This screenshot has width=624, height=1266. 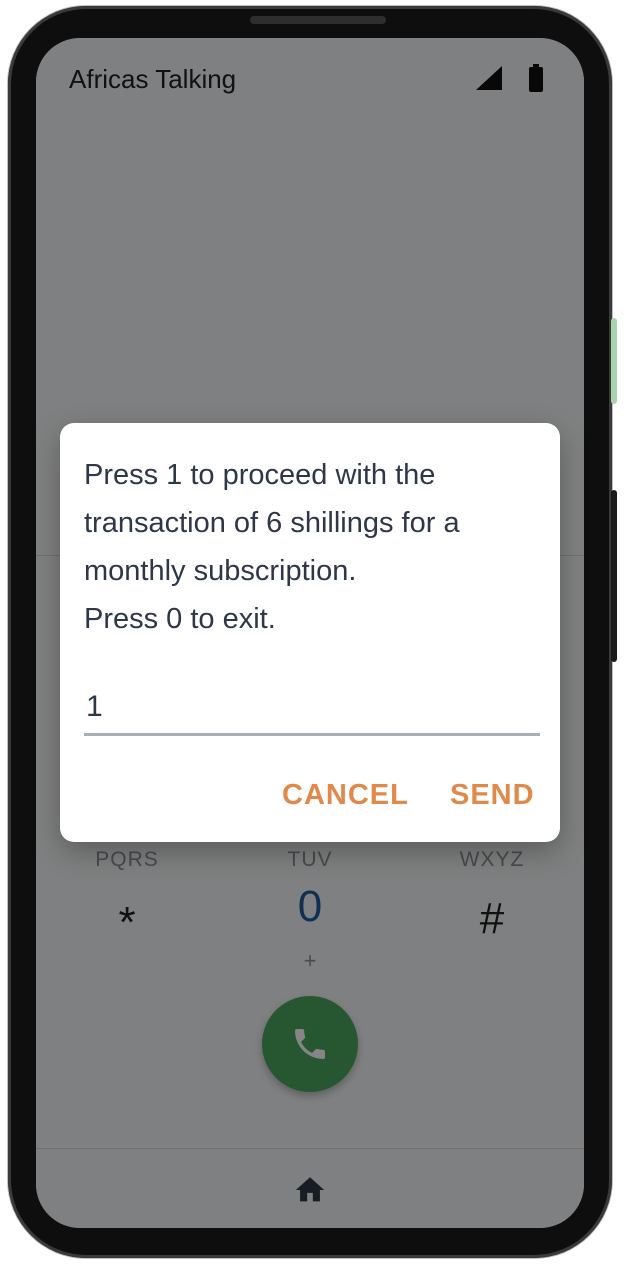 What do you see at coordinates (492, 795) in the screenshot?
I see `send-button: SEND` at bounding box center [492, 795].